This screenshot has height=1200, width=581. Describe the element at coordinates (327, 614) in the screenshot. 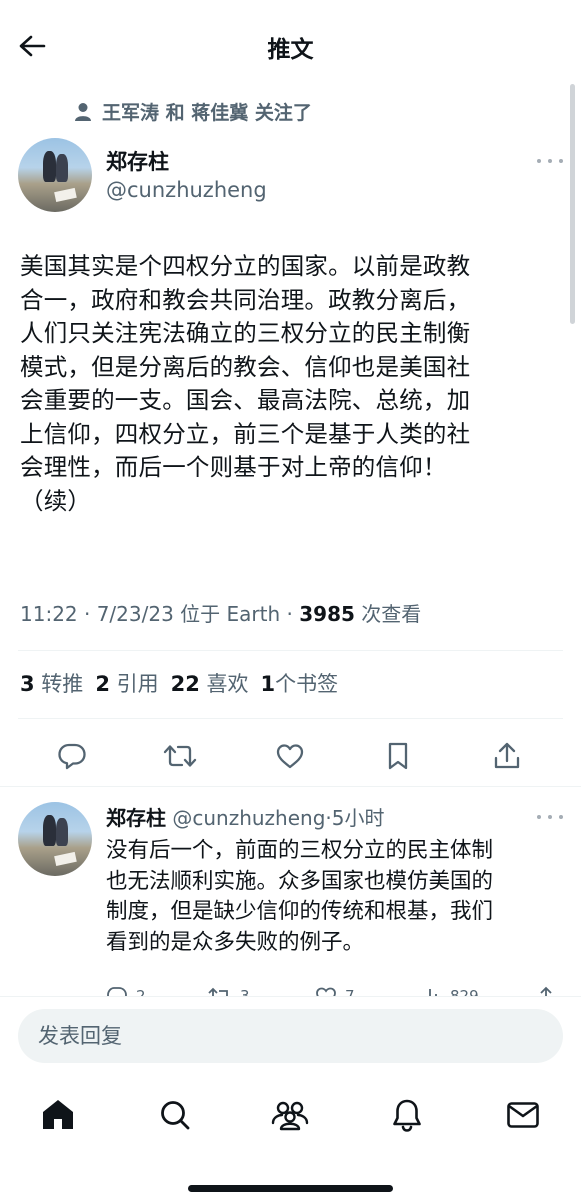

I see `views-count: 3985` at that location.